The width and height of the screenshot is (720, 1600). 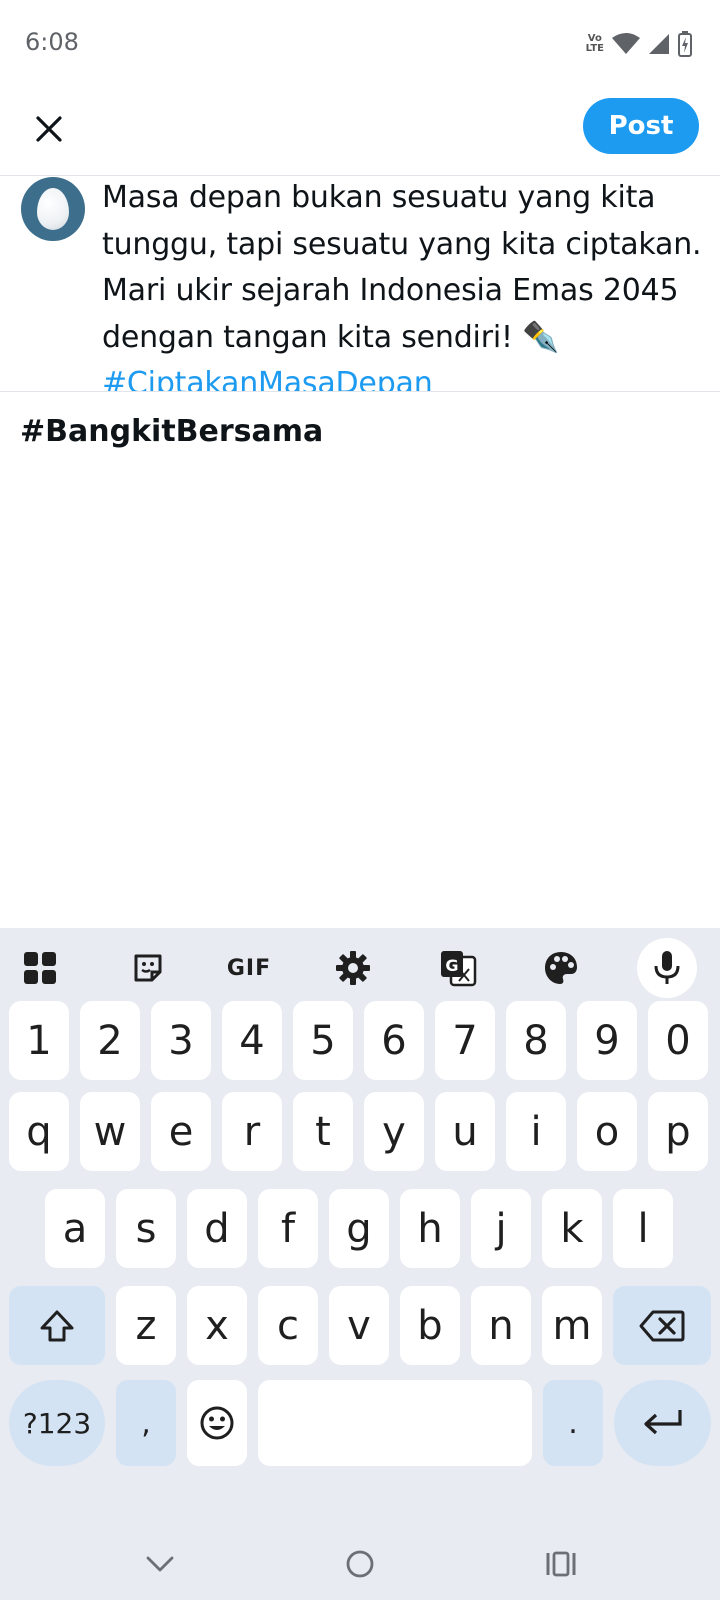 I want to click on sticker-icon, so click(x=148, y=968).